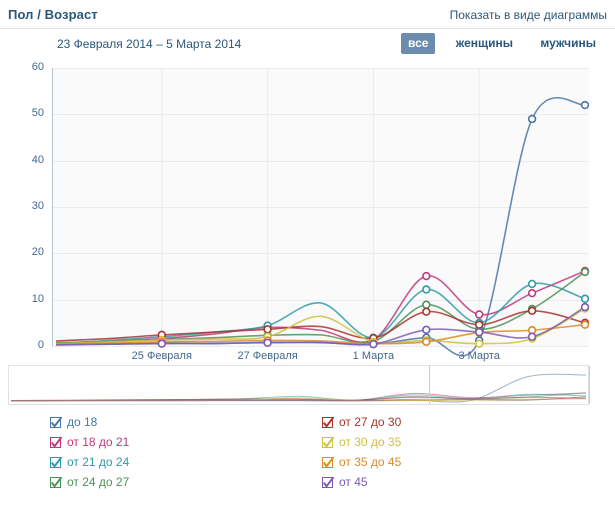  I want to click on show-as-diagram-link: Показать в виде диаграммы, so click(528, 15).